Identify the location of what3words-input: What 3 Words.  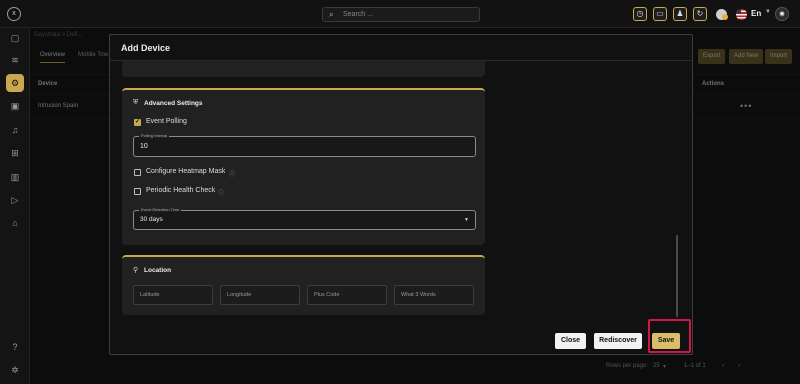
(434, 295).